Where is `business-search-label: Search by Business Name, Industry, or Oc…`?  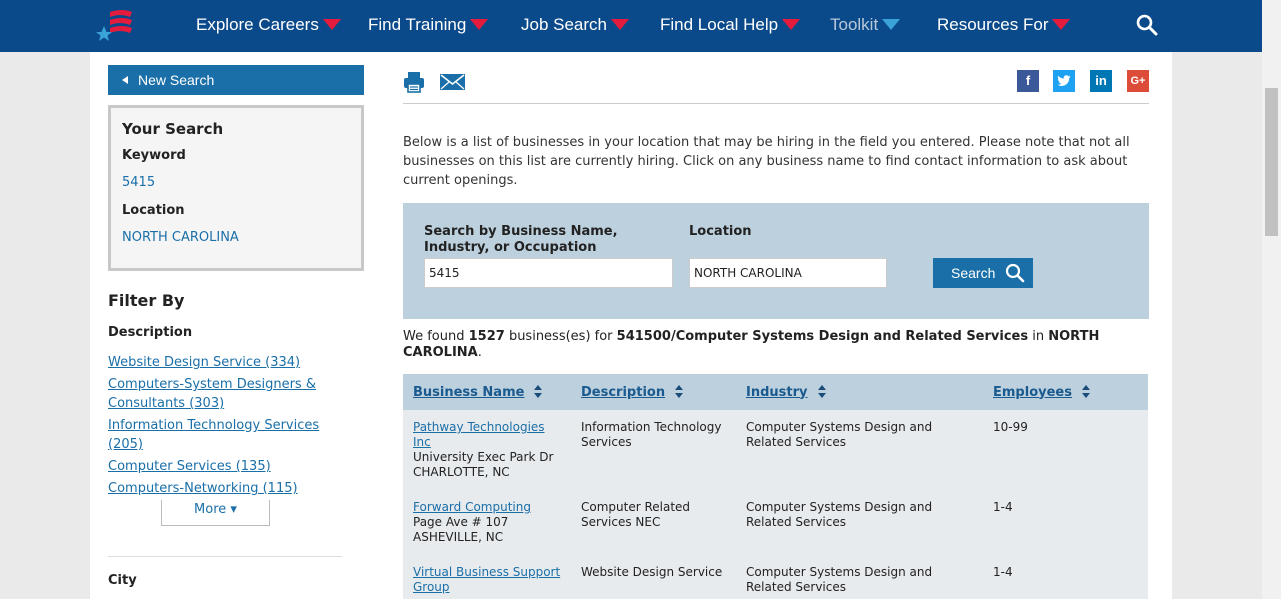 business-search-label: Search by Business Name, Industry, or Oc… is located at coordinates (521, 239).